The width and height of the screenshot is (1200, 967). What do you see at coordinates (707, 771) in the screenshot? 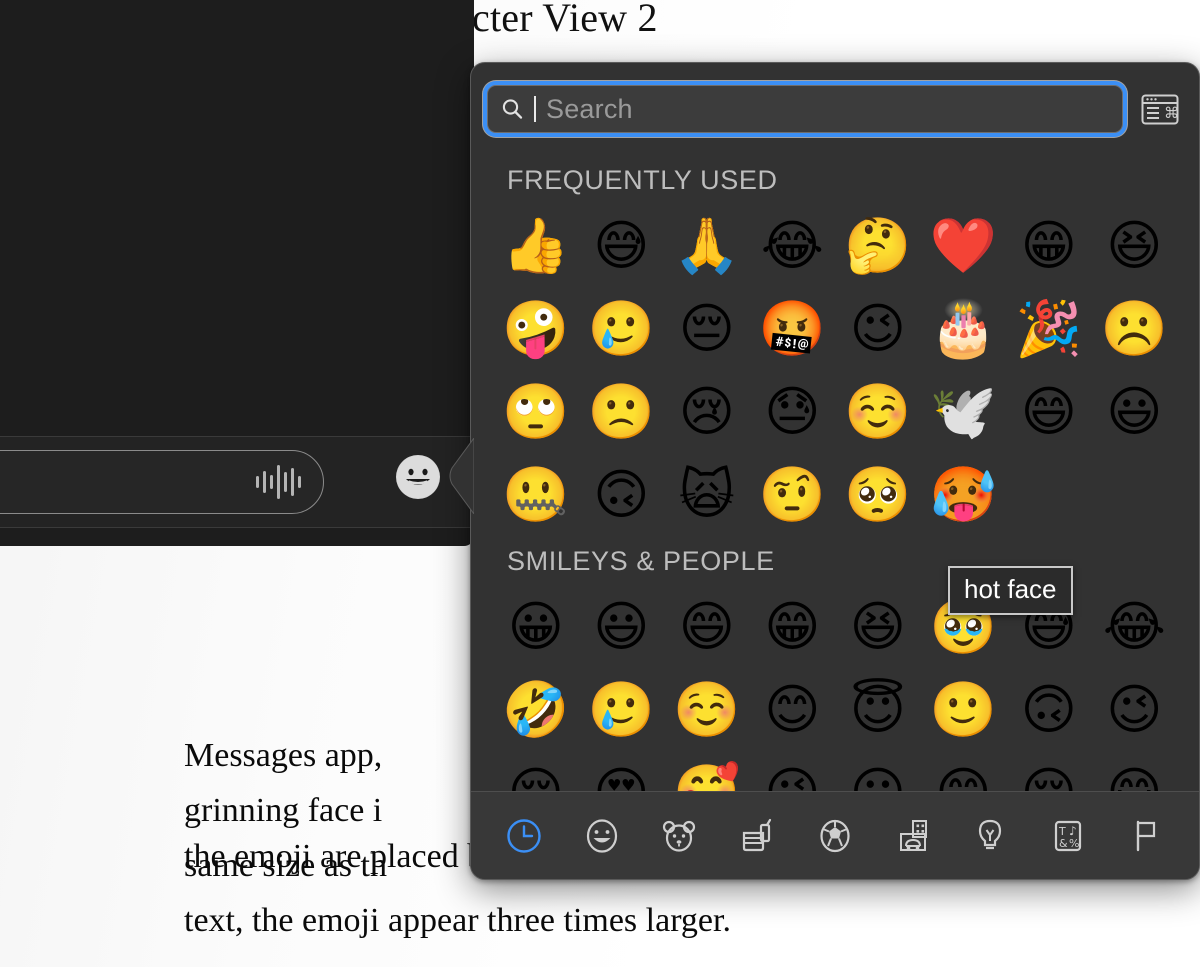
I see `emoji-cell: 🥰` at bounding box center [707, 771].